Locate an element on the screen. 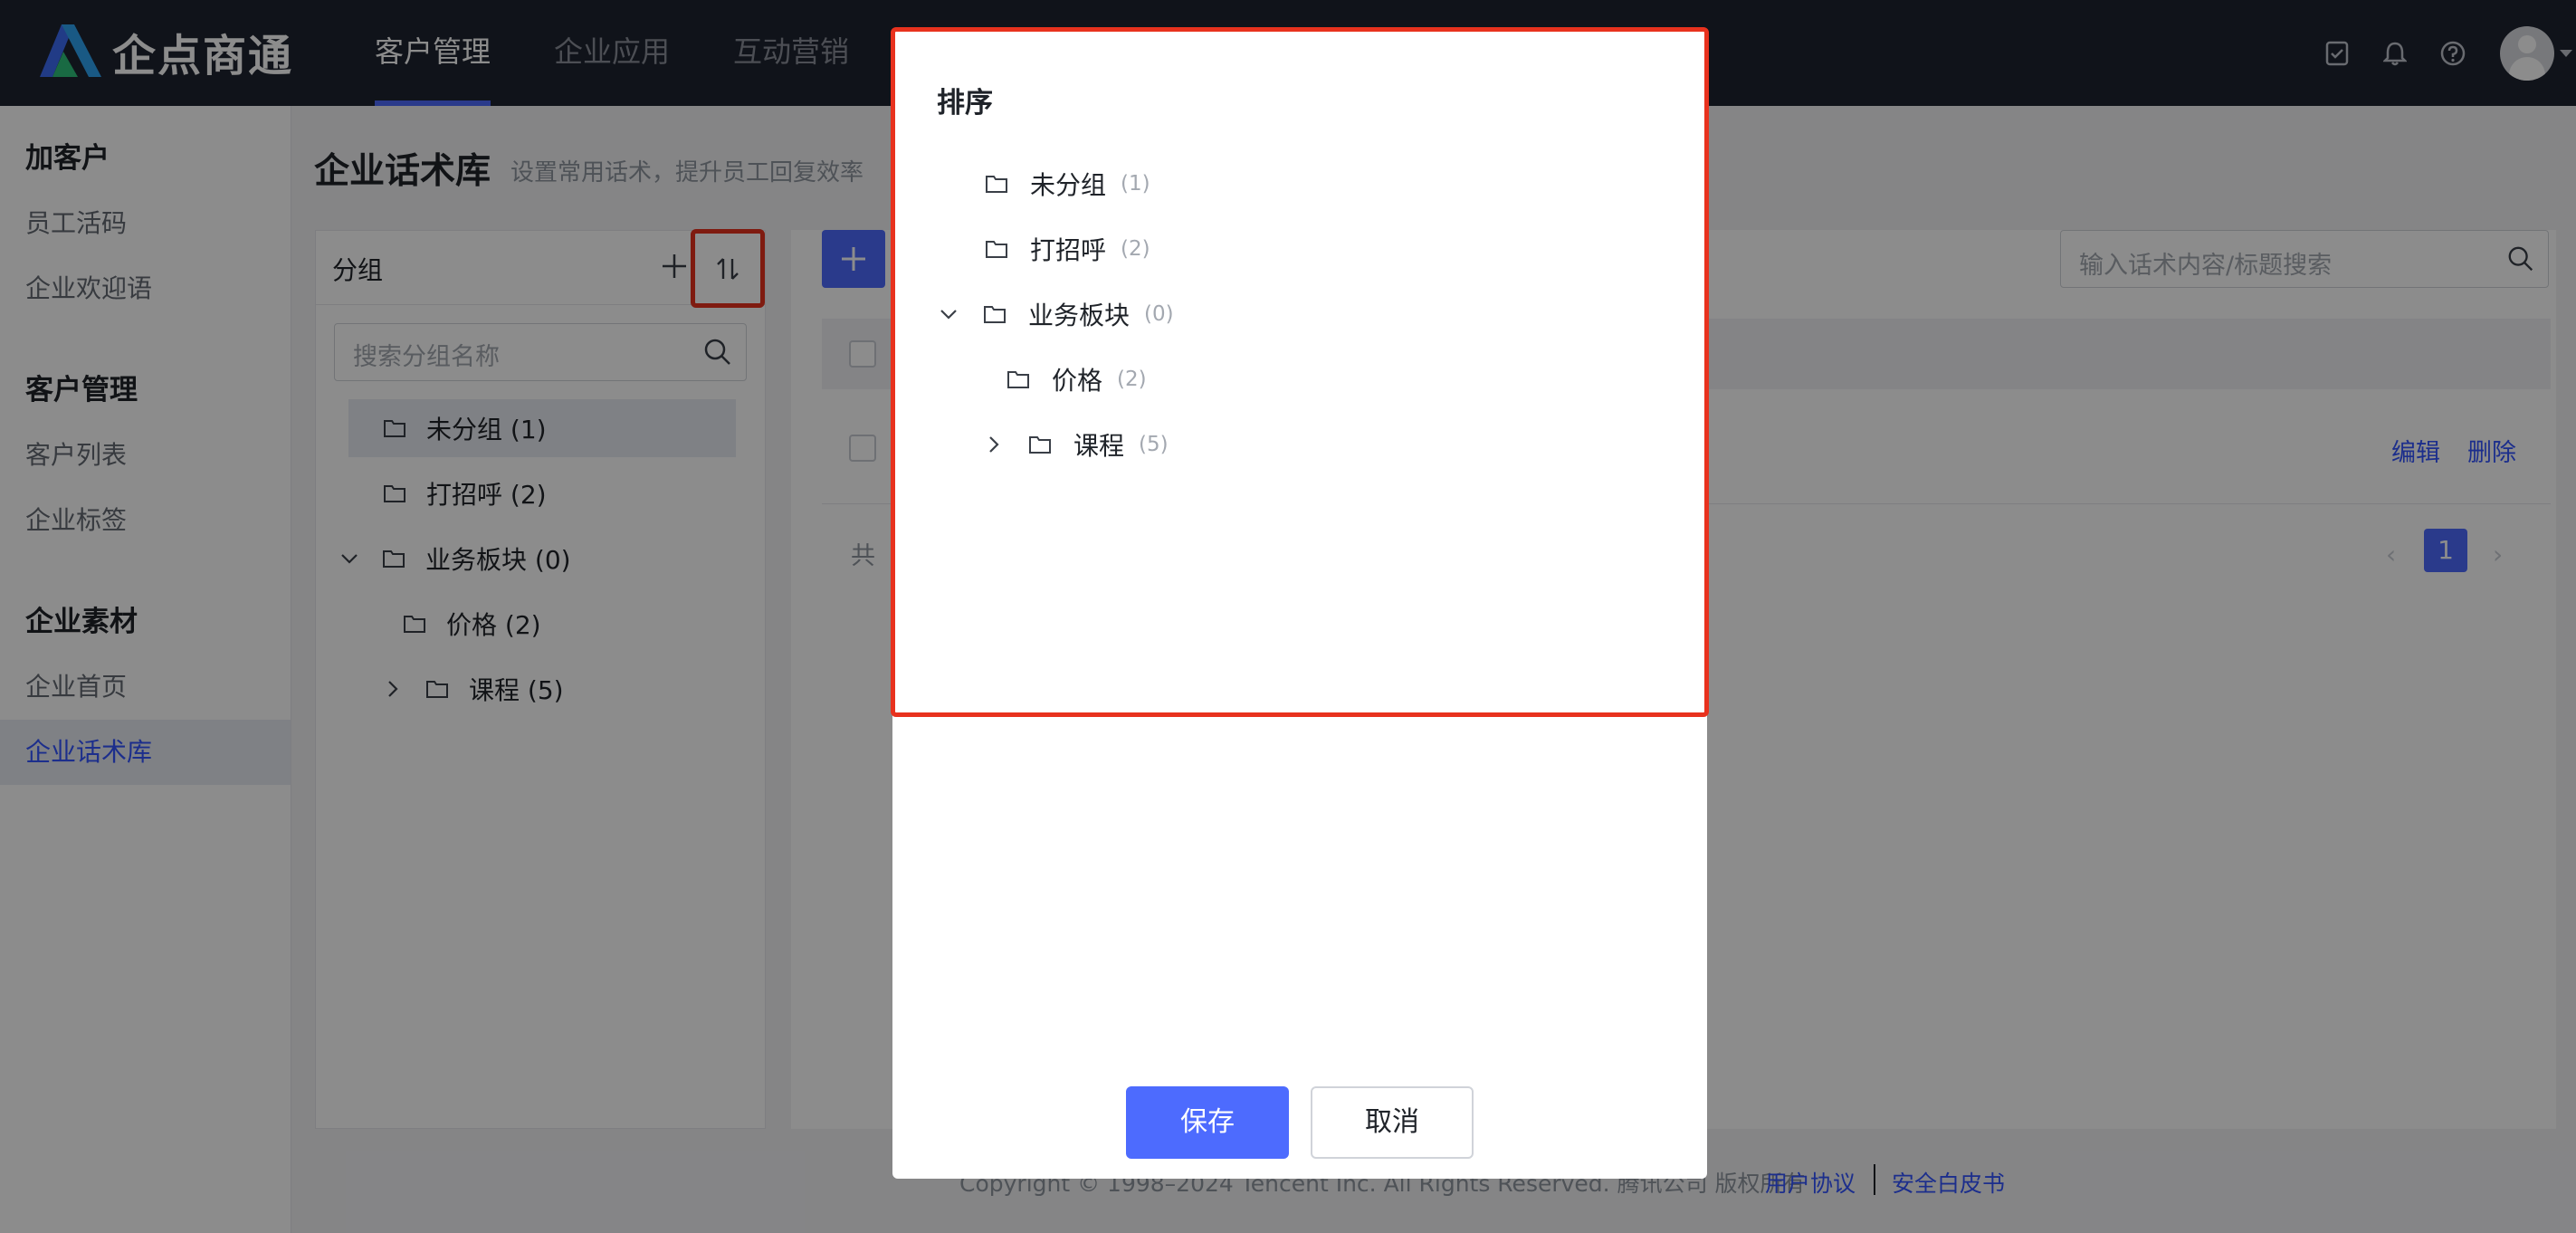 The width and height of the screenshot is (2576, 1233). save-button: 保存 is located at coordinates (1208, 1122).